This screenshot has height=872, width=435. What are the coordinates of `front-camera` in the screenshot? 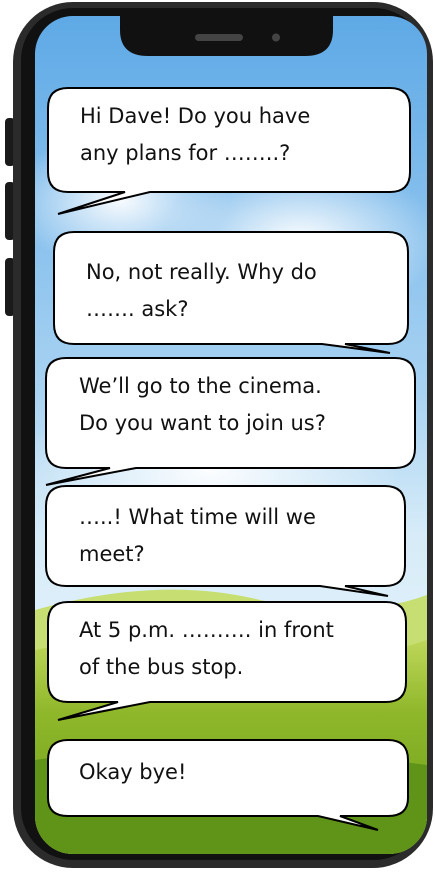 It's located at (276, 37).